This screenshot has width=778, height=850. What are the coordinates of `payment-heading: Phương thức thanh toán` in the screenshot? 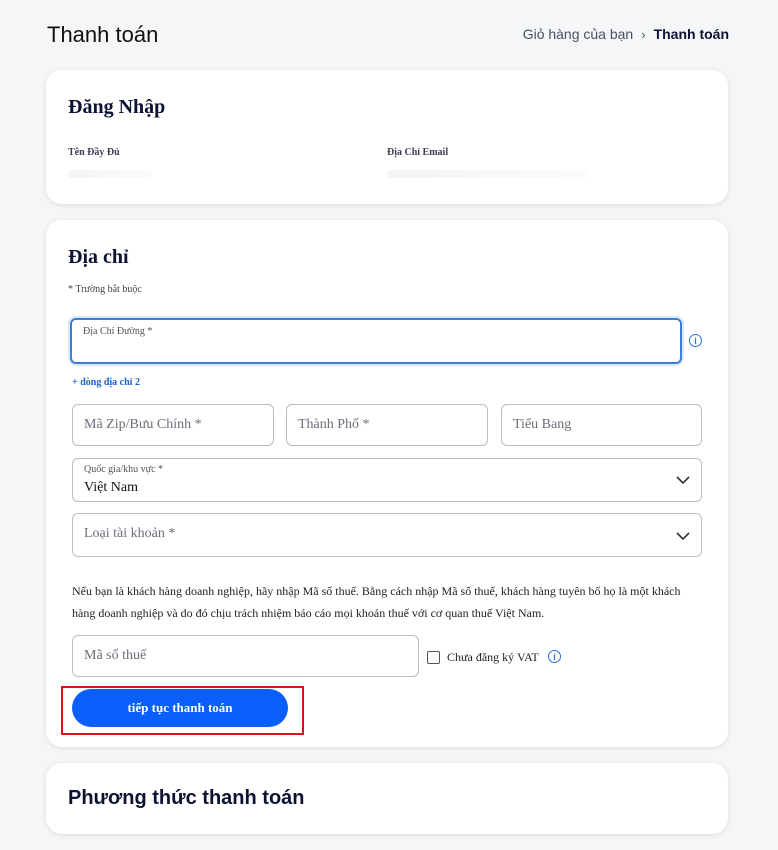 It's located at (186, 798).